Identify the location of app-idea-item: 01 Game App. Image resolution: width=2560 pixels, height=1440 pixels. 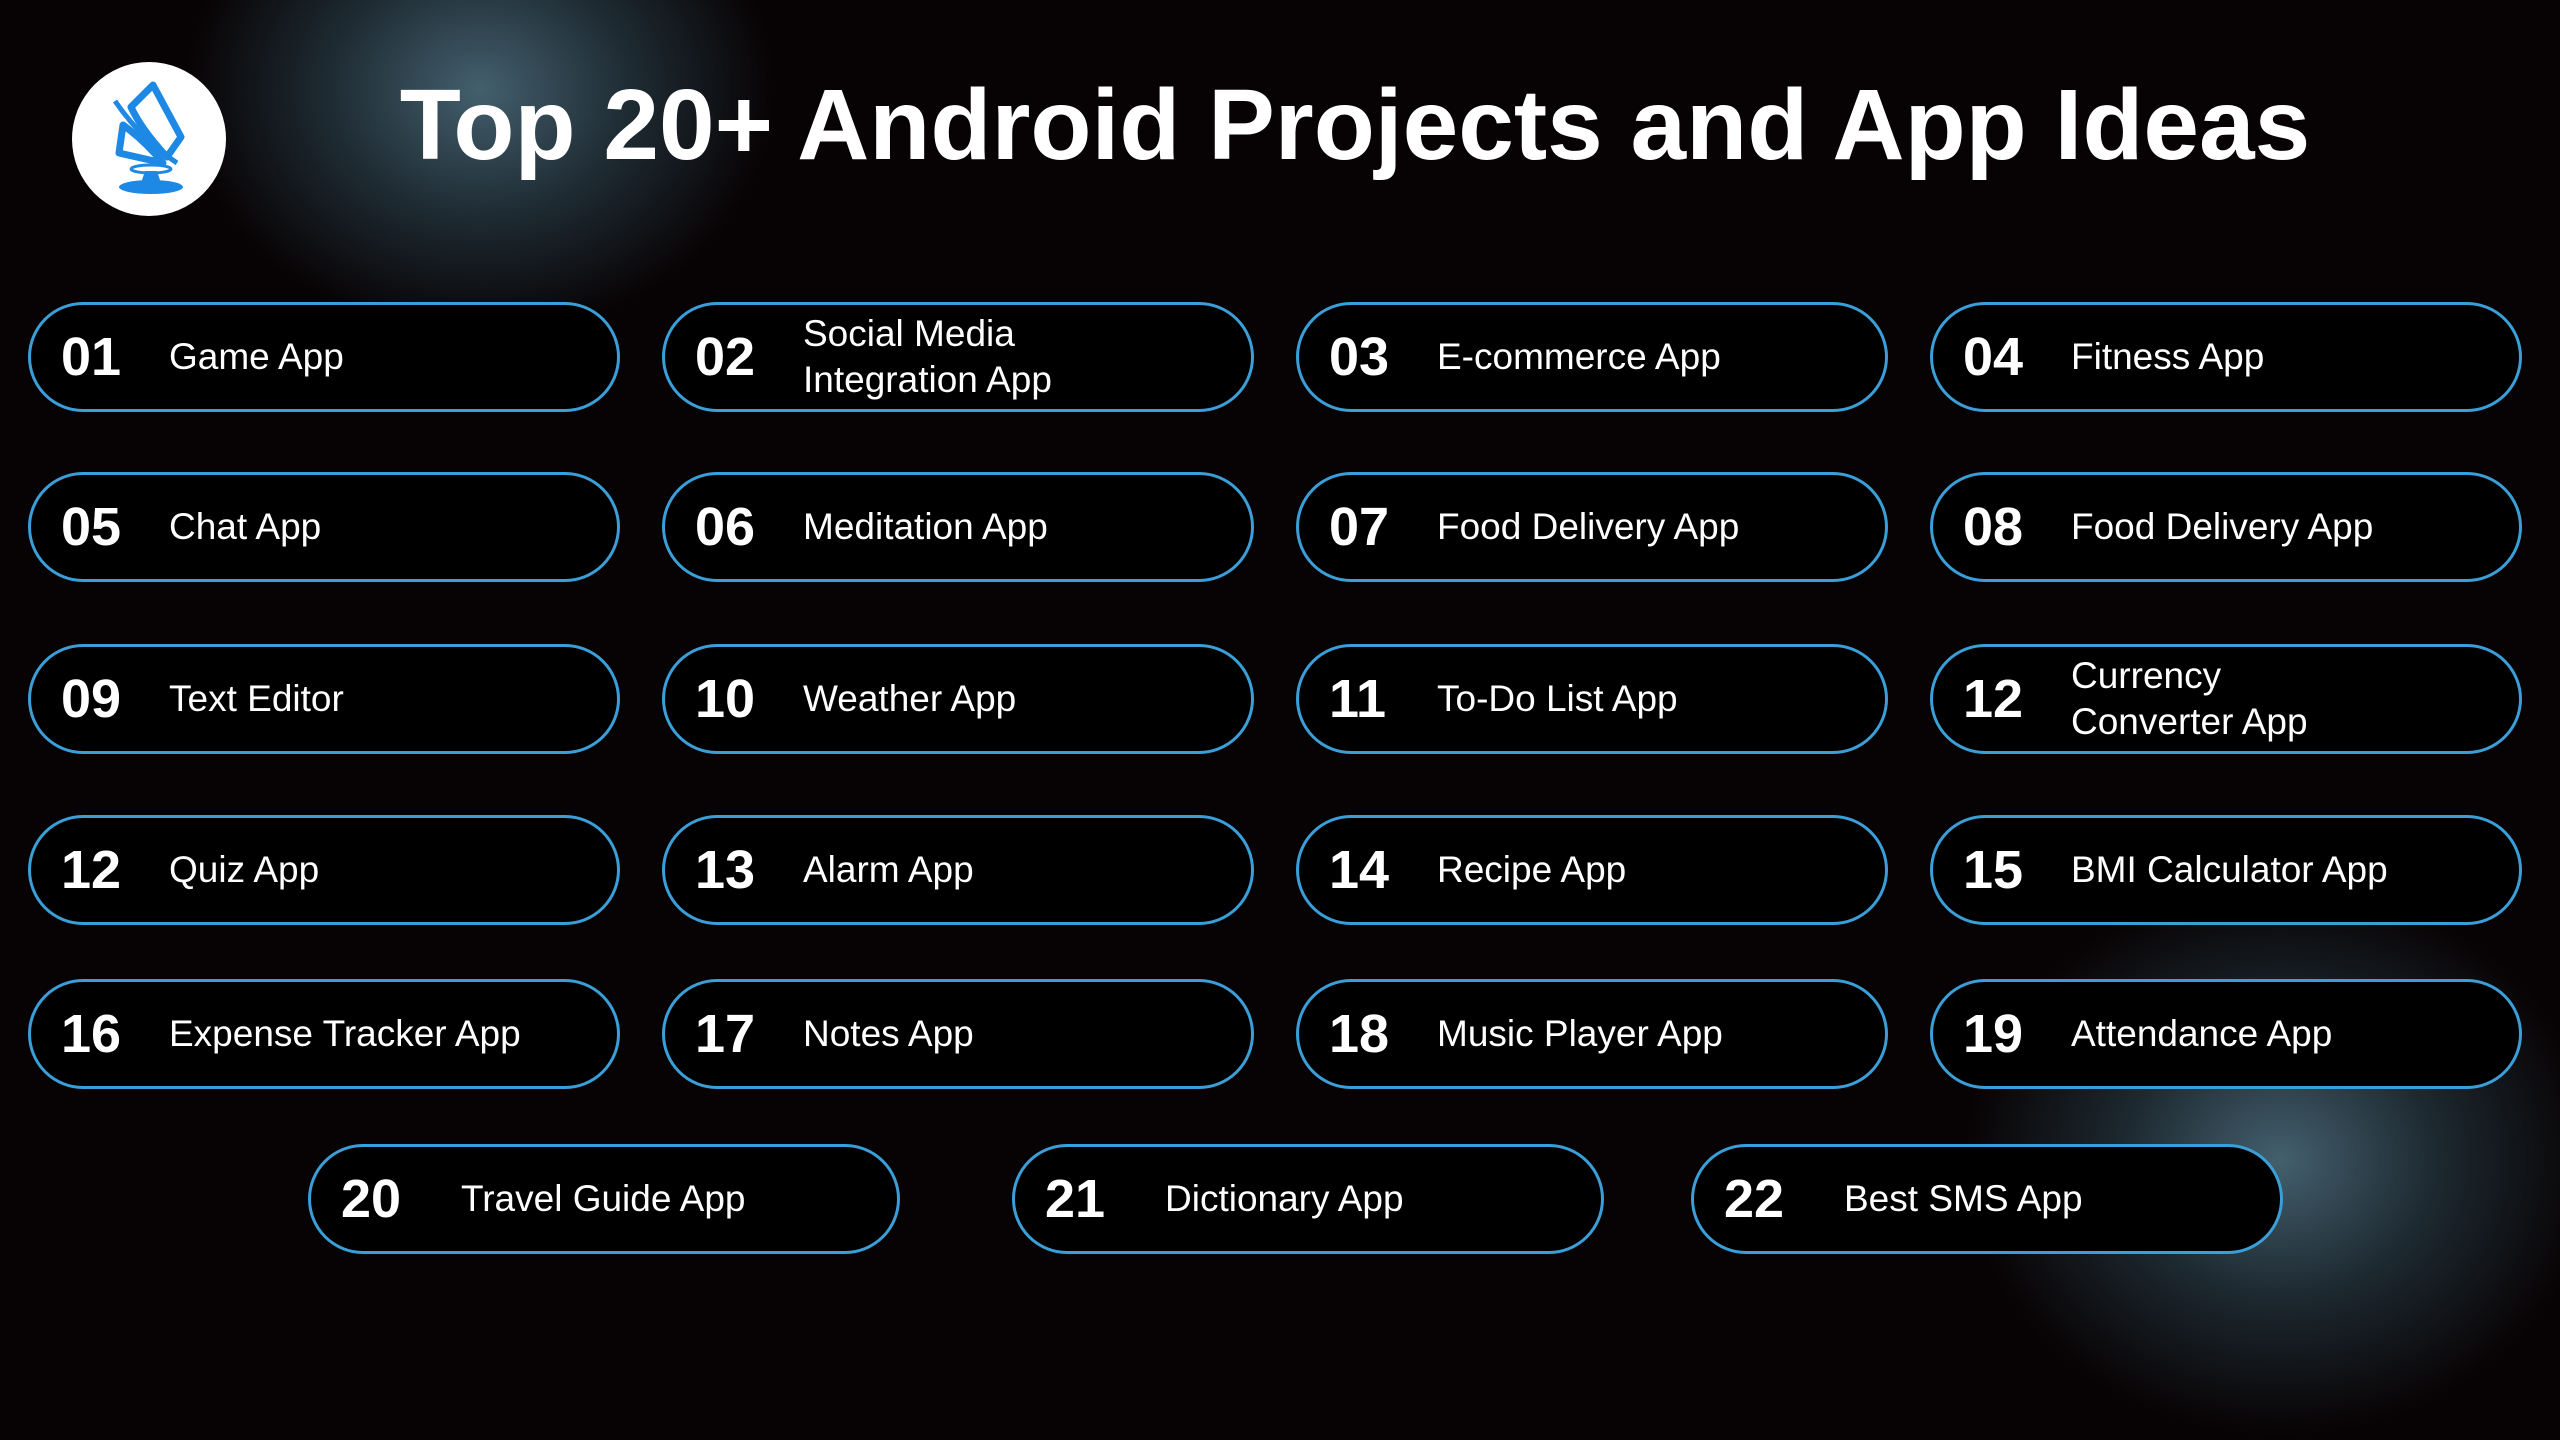
(324, 357).